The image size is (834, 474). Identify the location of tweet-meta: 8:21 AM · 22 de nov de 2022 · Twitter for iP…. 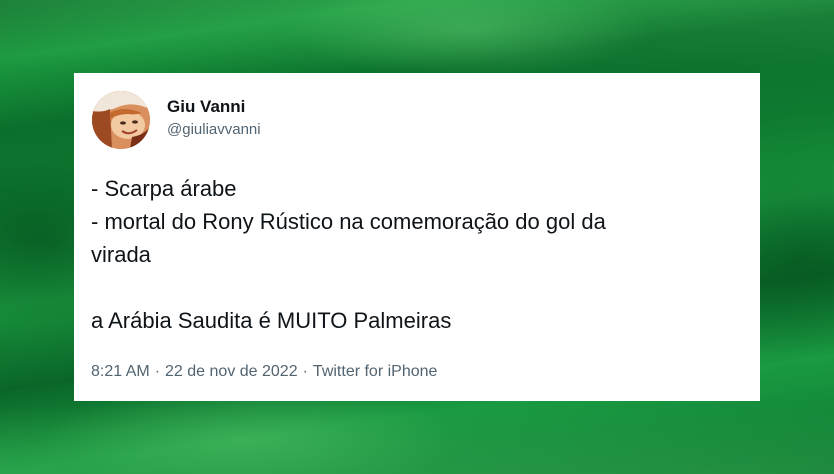
(264, 372).